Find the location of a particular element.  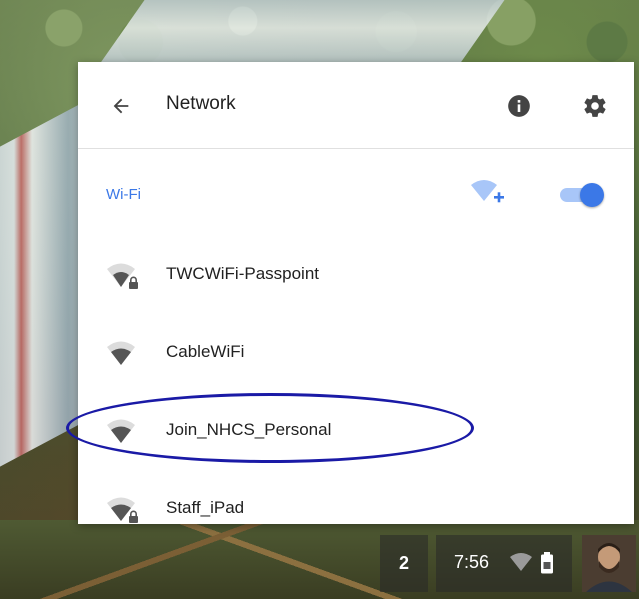

wallpaper-road is located at coordinates (300, 35).